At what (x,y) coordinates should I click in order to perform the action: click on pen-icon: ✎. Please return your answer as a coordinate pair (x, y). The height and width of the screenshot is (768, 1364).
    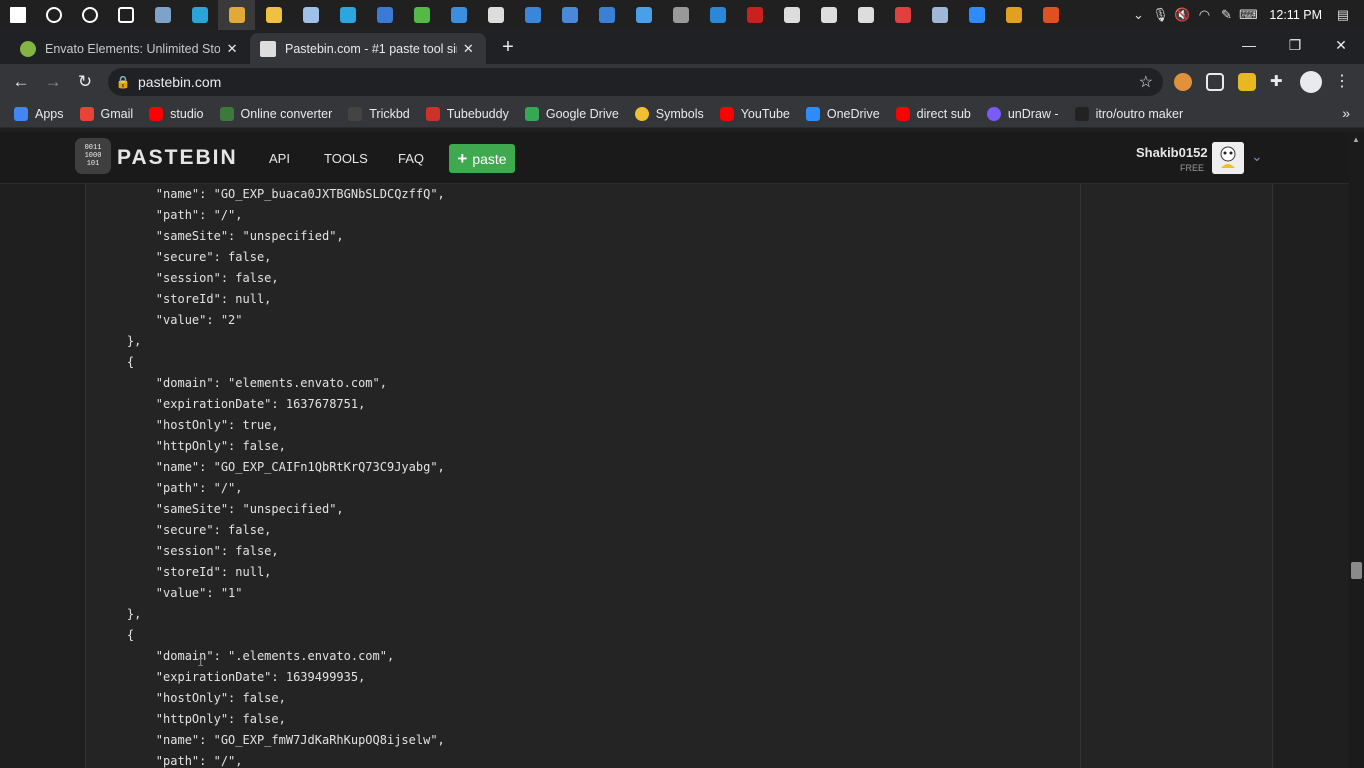
    Looking at the image, I should click on (1226, 15).